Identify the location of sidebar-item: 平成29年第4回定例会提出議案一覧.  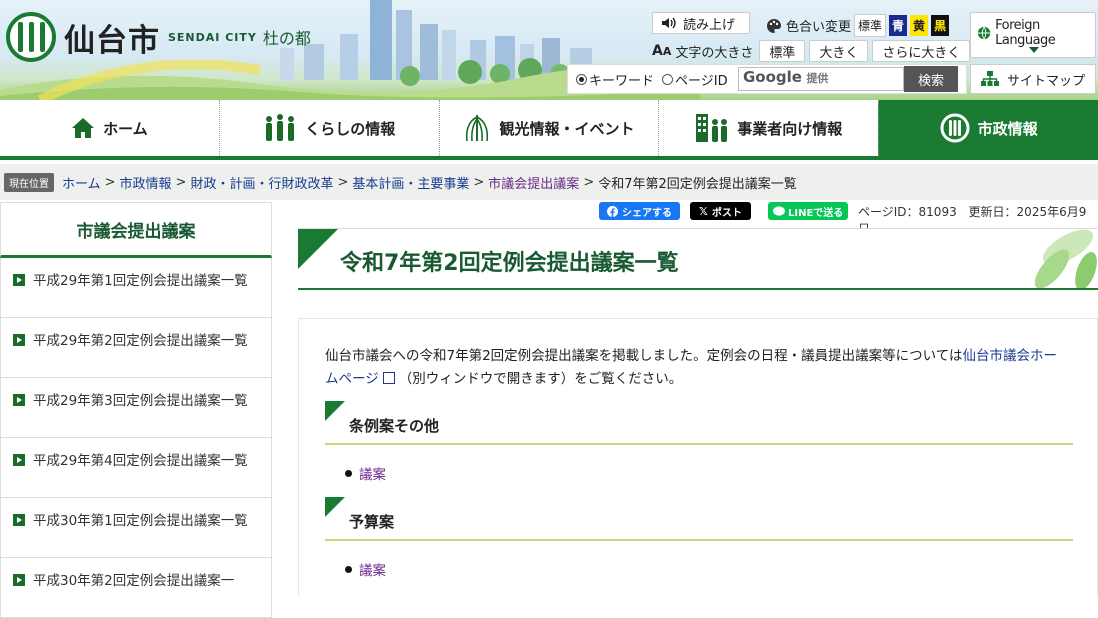
(136, 468).